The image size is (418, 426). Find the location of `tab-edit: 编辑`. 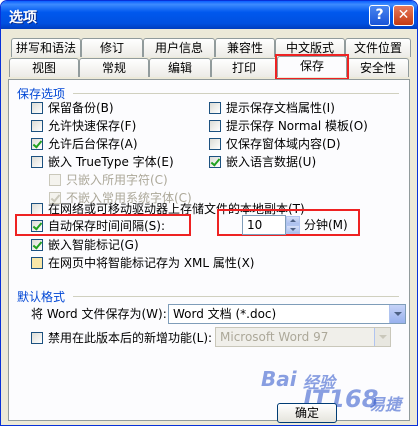

tab-edit: 编辑 is located at coordinates (180, 67).